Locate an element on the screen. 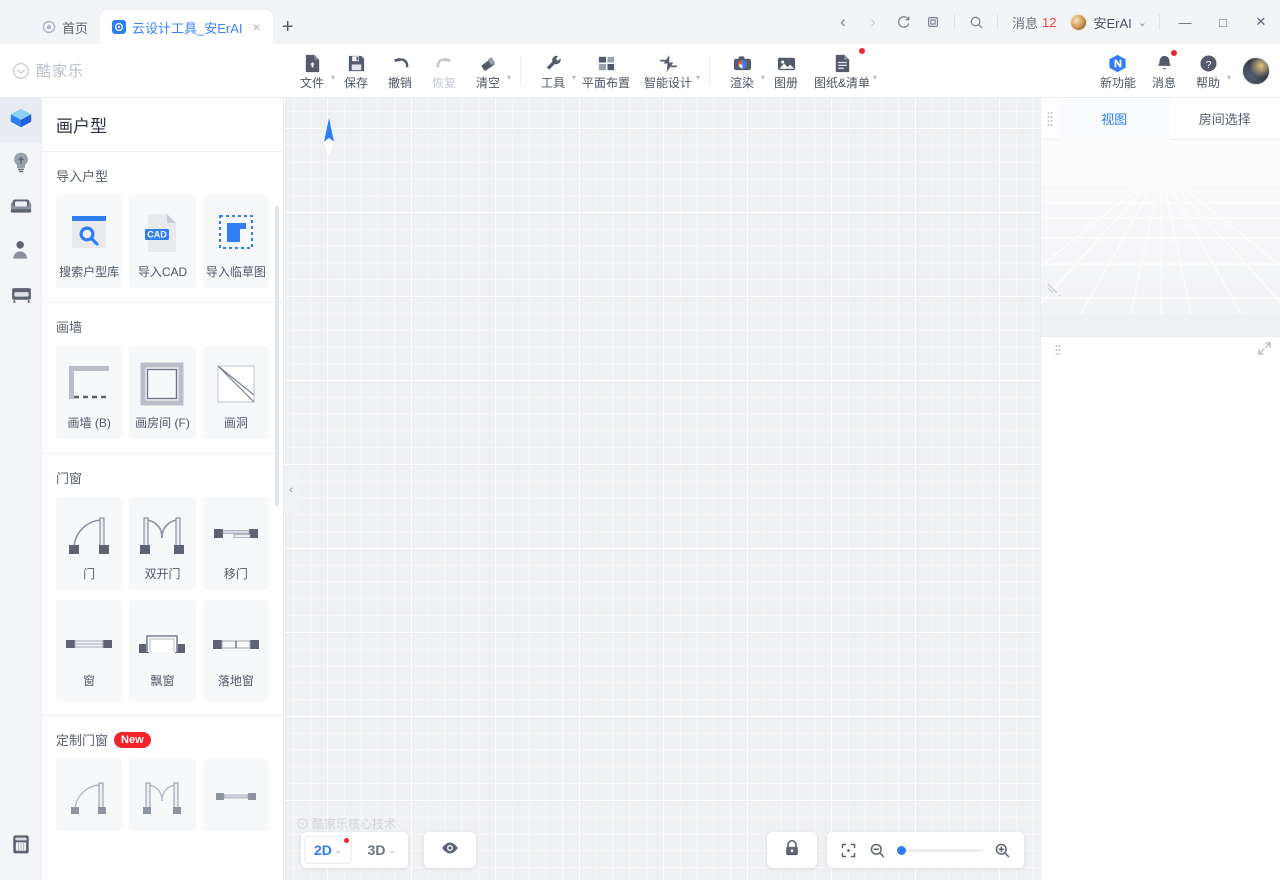  item-import-sketch: 导入临草图 is located at coordinates (235, 241).